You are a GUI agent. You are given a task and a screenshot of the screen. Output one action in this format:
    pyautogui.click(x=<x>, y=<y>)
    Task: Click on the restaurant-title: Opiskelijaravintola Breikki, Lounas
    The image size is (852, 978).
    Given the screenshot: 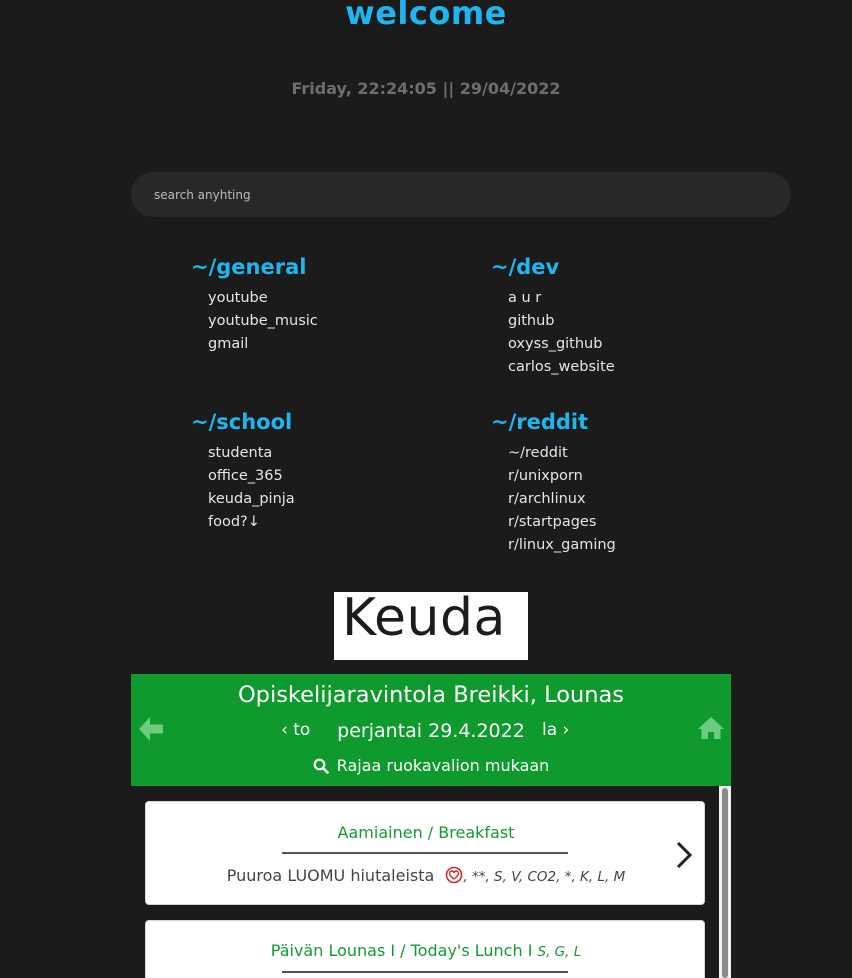 What is the action you would take?
    pyautogui.click(x=431, y=695)
    